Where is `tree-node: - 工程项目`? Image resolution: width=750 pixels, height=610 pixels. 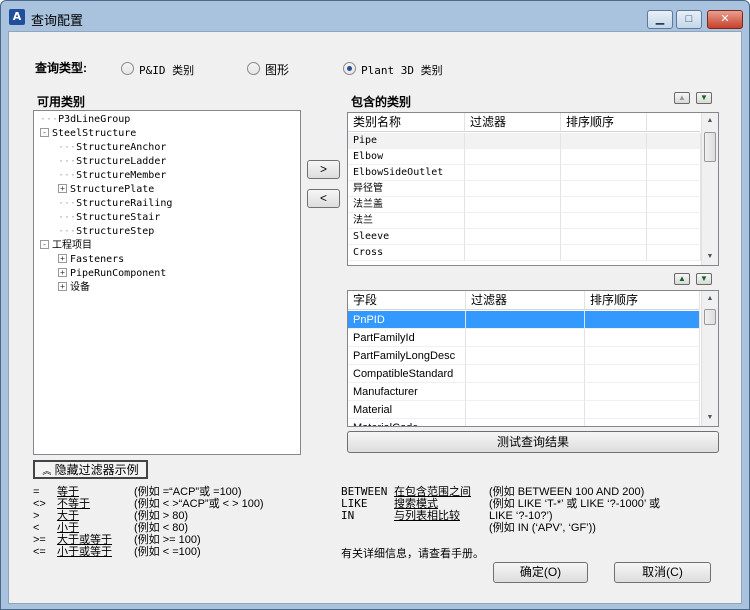 tree-node: - 工程项目 is located at coordinates (66, 246).